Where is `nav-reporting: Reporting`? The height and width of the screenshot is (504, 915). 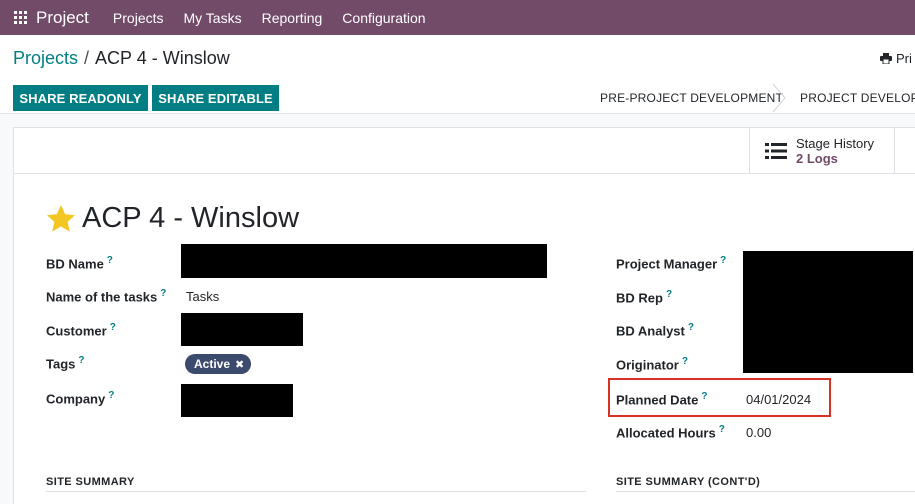
nav-reporting: Reporting is located at coordinates (292, 17).